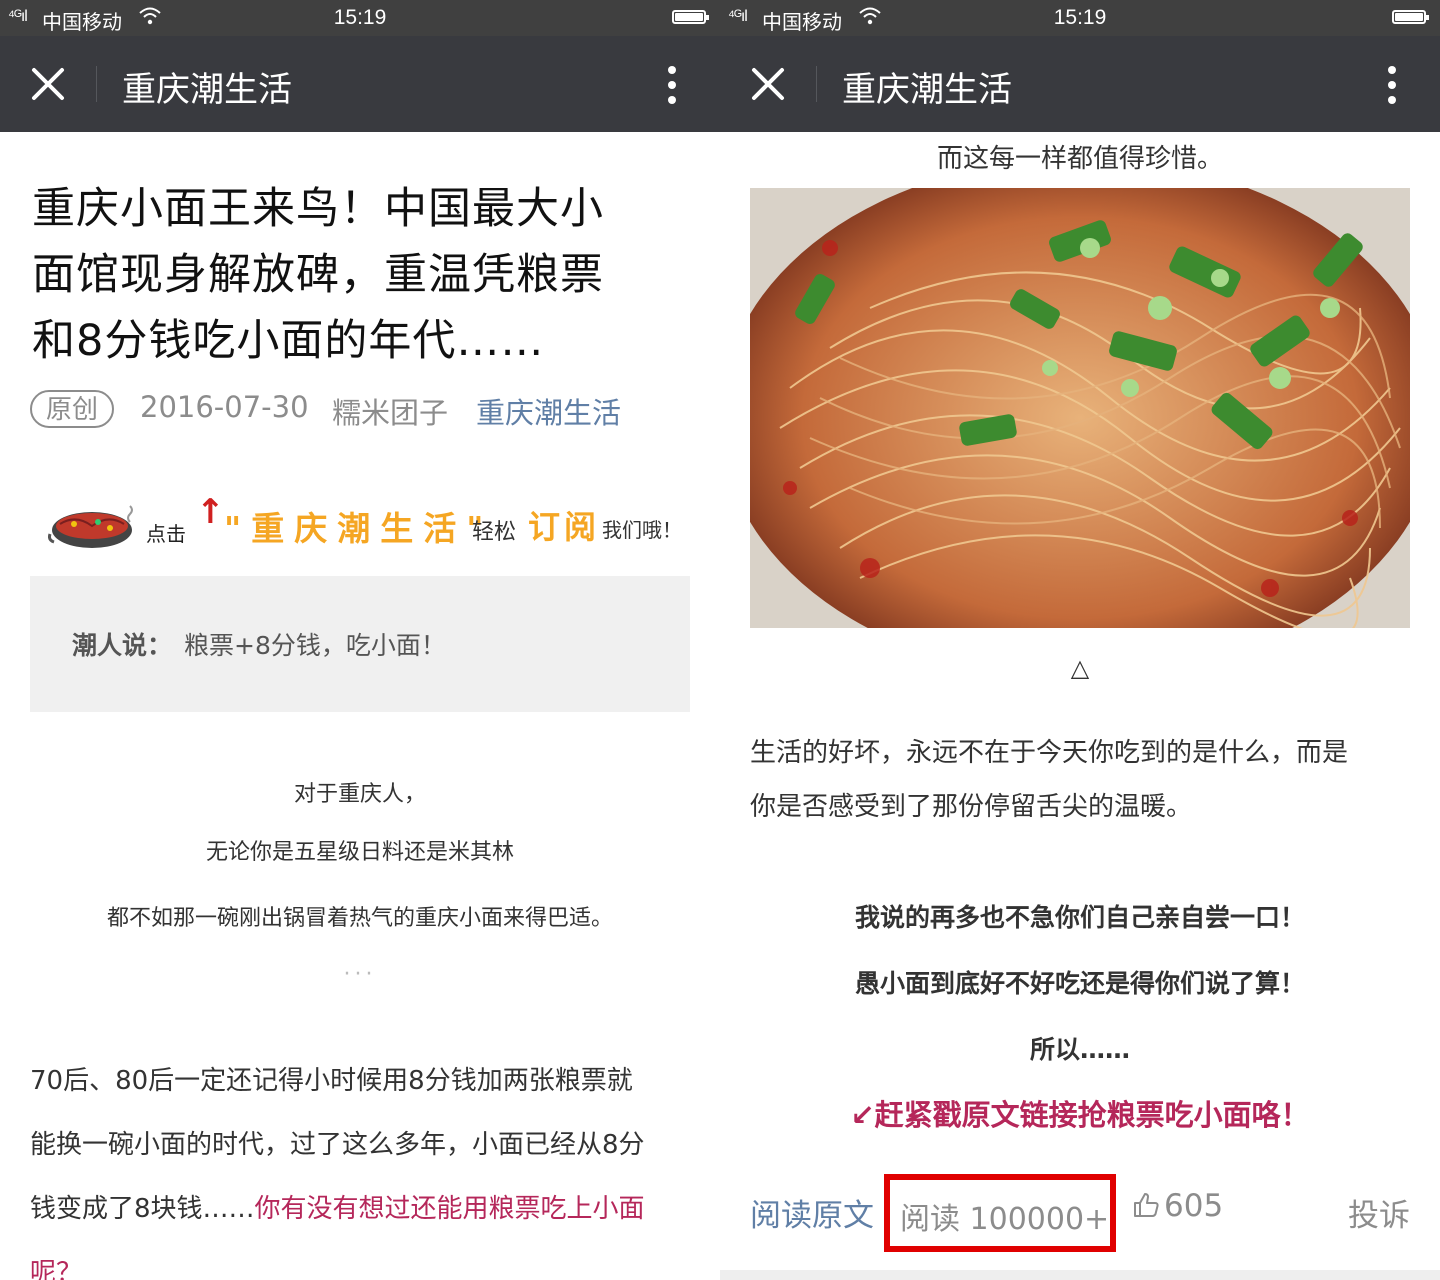  Describe the element at coordinates (971, 807) in the screenshot. I see `paragraph-line: 你是否感受到了那份停留舌尖的温暖。` at that location.